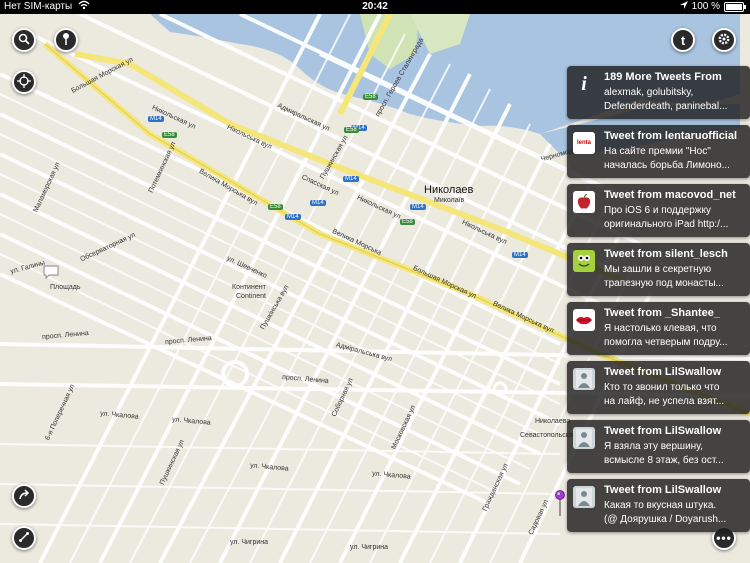 The height and width of the screenshot is (563, 750). I want to click on tweet-text: Я взяла эту вершину,, so click(653, 446).